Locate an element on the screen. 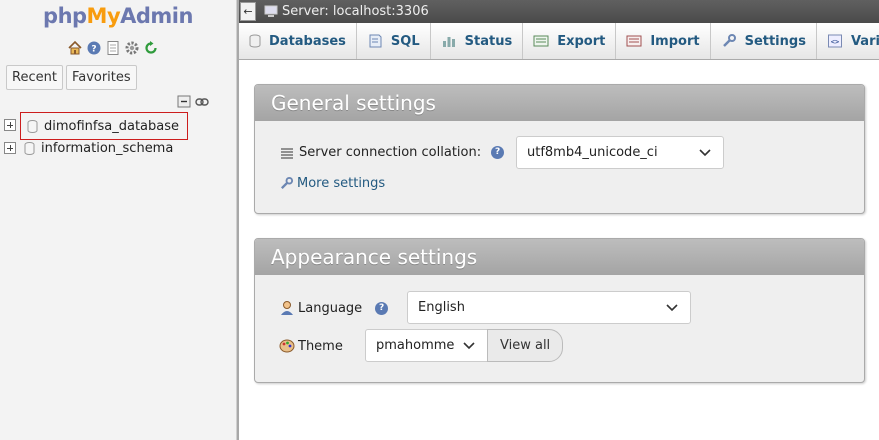  view-all-button: View all is located at coordinates (525, 345).